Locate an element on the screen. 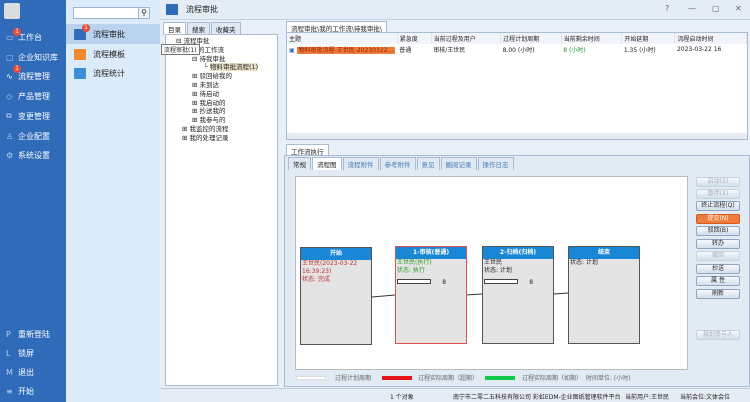 This screenshot has height=402, width=750. flow-node-review: 1-审核(普通) 王世民(执行) 状态: 执行 8 is located at coordinates (431, 295).